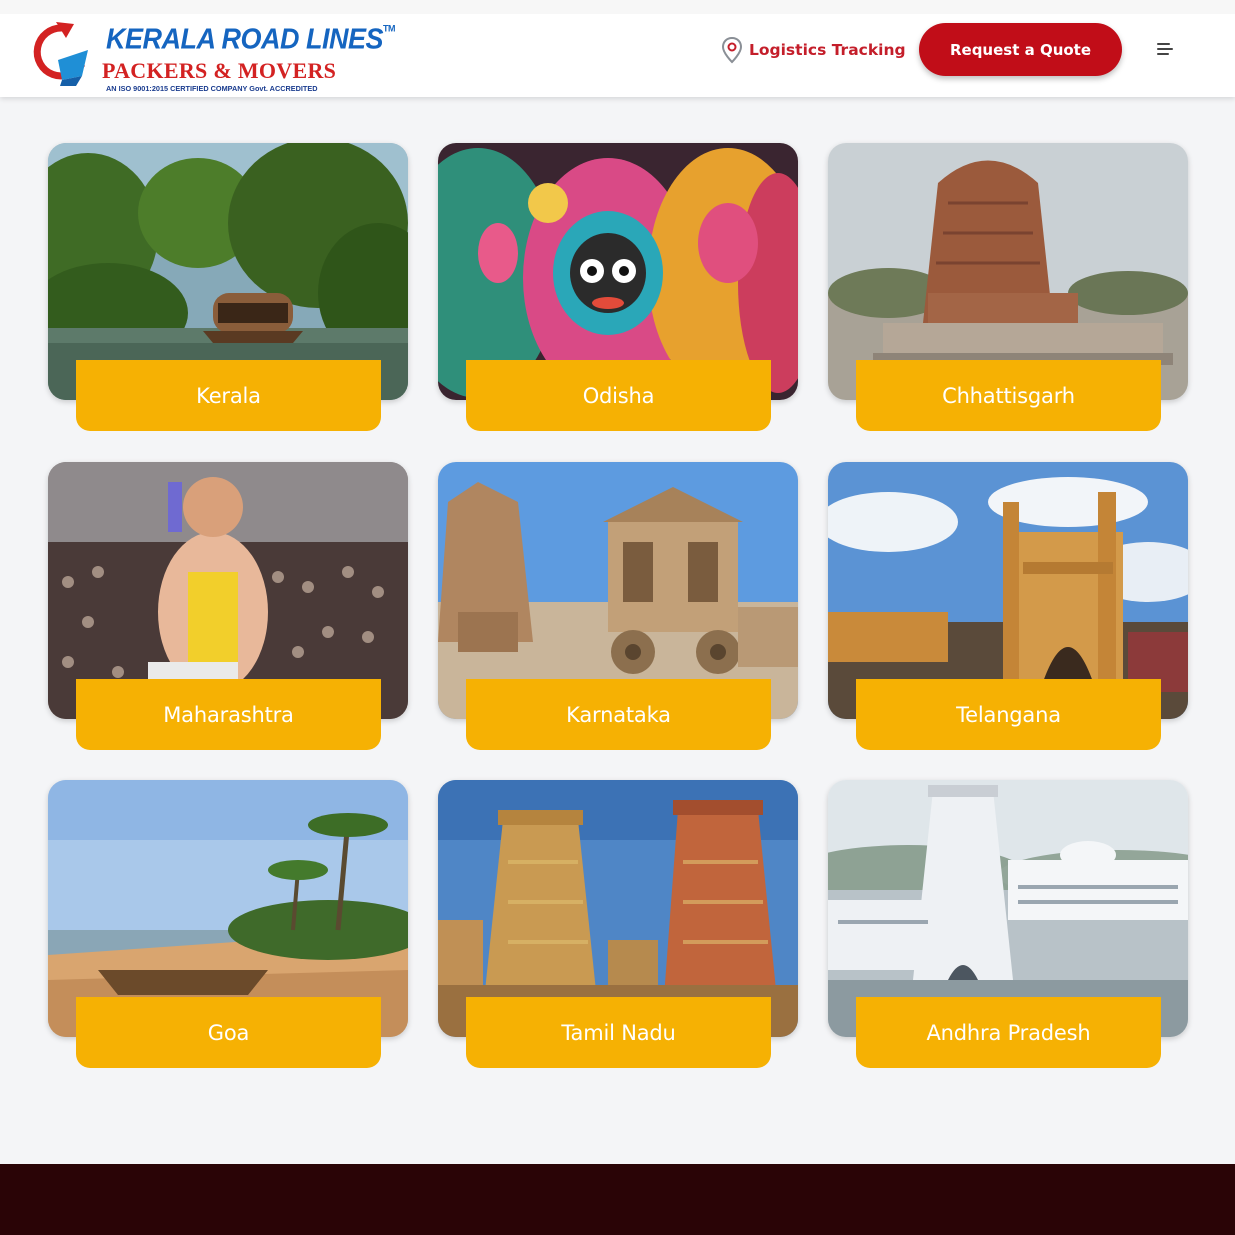 The height and width of the screenshot is (1235, 1235). Describe the element at coordinates (1008, 1032) in the screenshot. I see `state-label: Andhra Pradesh` at that location.